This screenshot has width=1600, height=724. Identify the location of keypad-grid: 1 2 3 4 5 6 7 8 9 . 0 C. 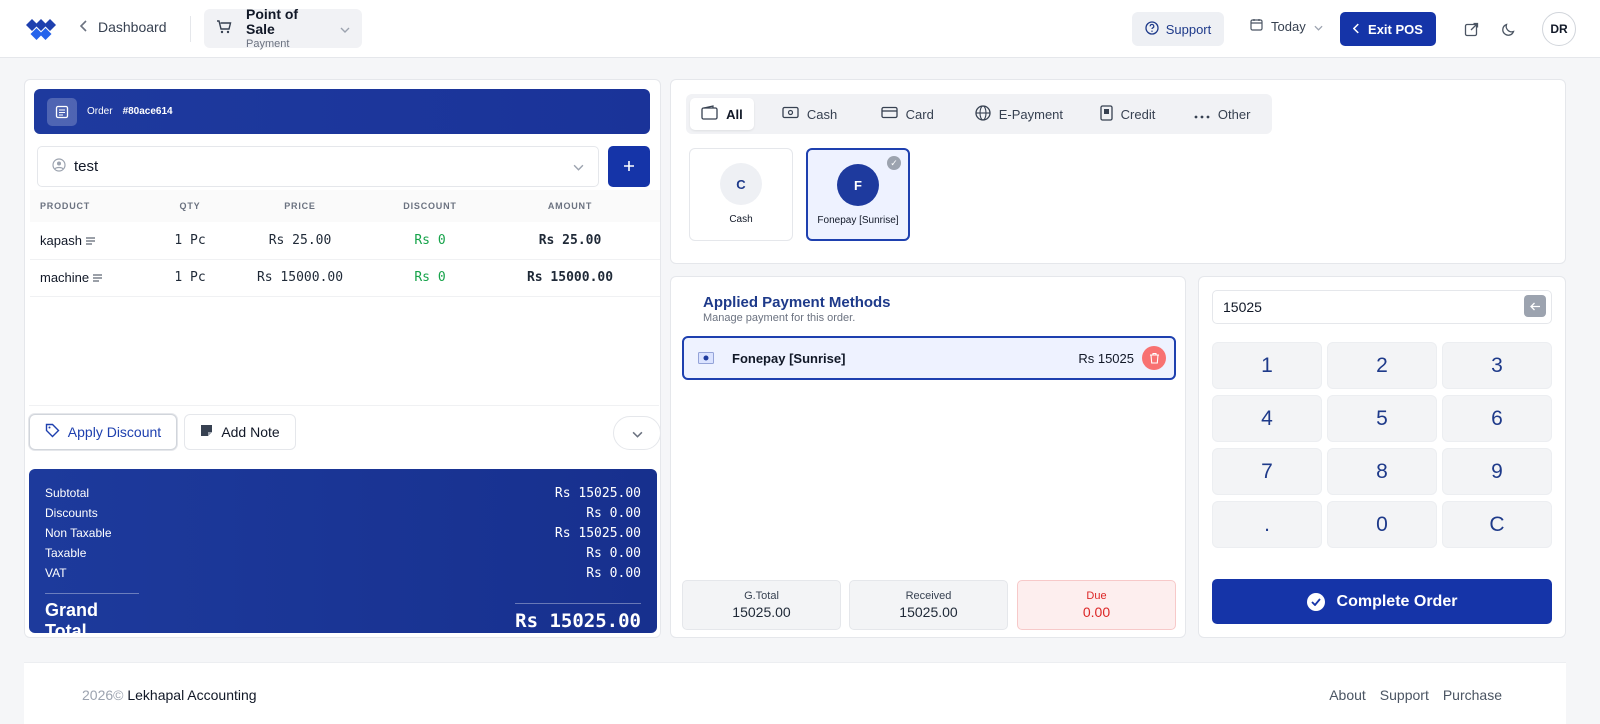
(1382, 445).